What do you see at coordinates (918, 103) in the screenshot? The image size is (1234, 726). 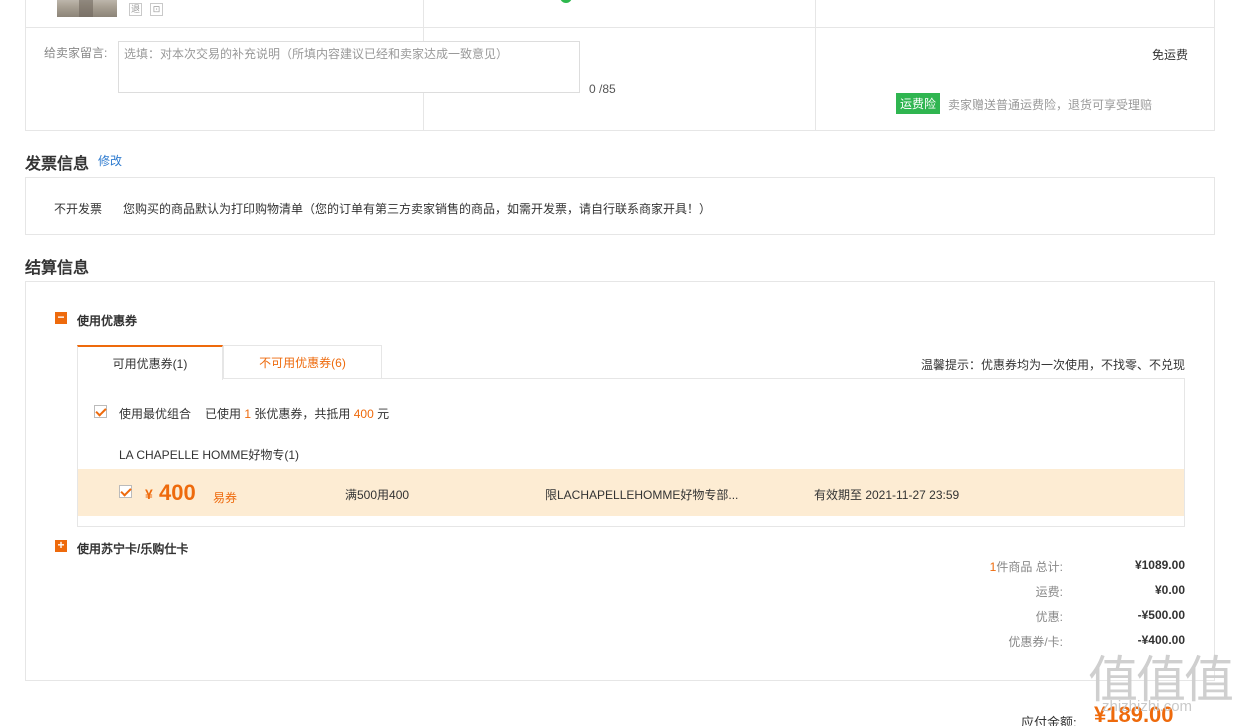 I see `shipping-insurance-badge: 运费险` at bounding box center [918, 103].